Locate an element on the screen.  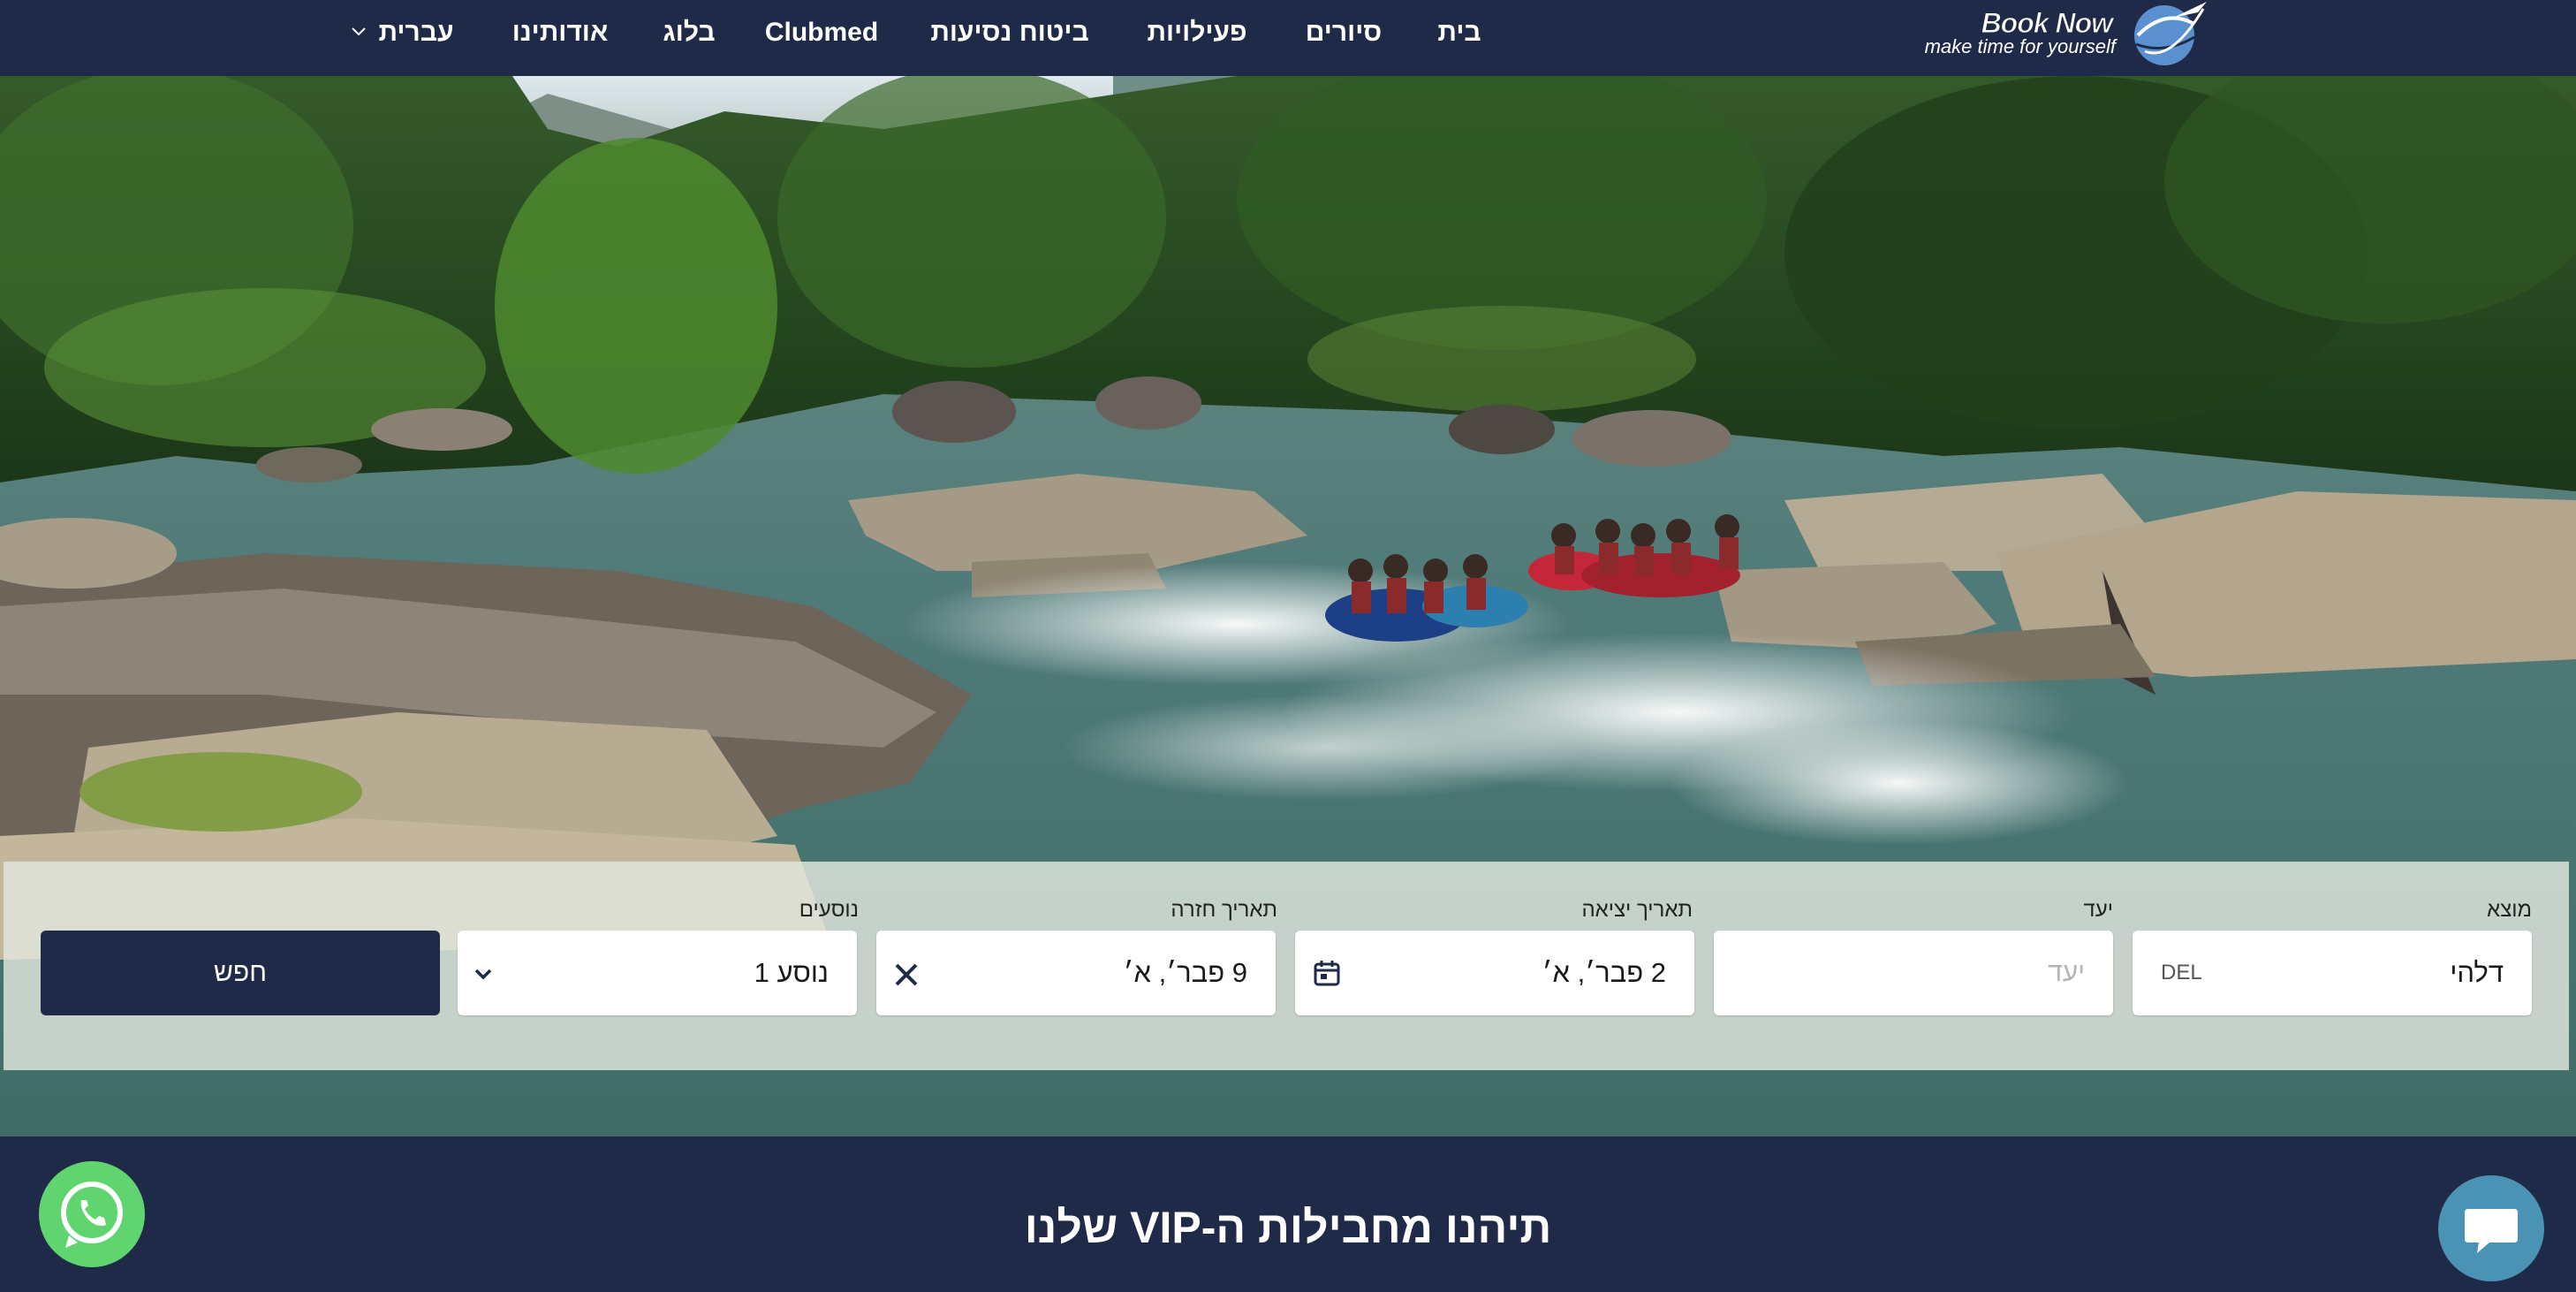
nav-item-tours: סיורים is located at coordinates (1344, 32).